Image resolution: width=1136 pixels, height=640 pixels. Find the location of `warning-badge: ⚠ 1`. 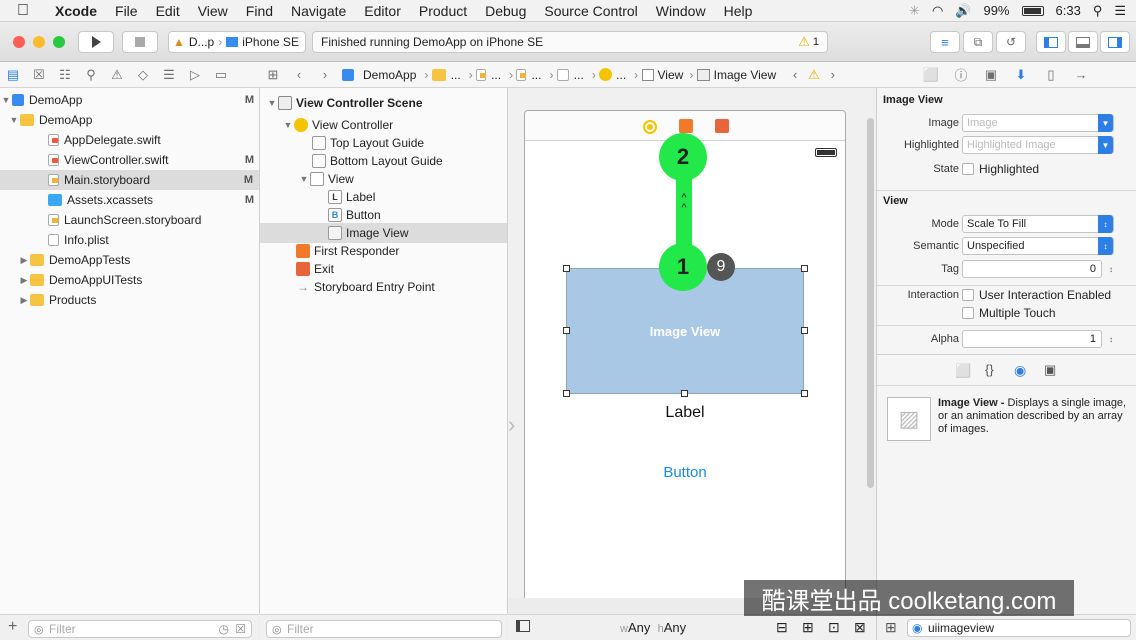

warning-badge: ⚠ 1 is located at coordinates (808, 42).